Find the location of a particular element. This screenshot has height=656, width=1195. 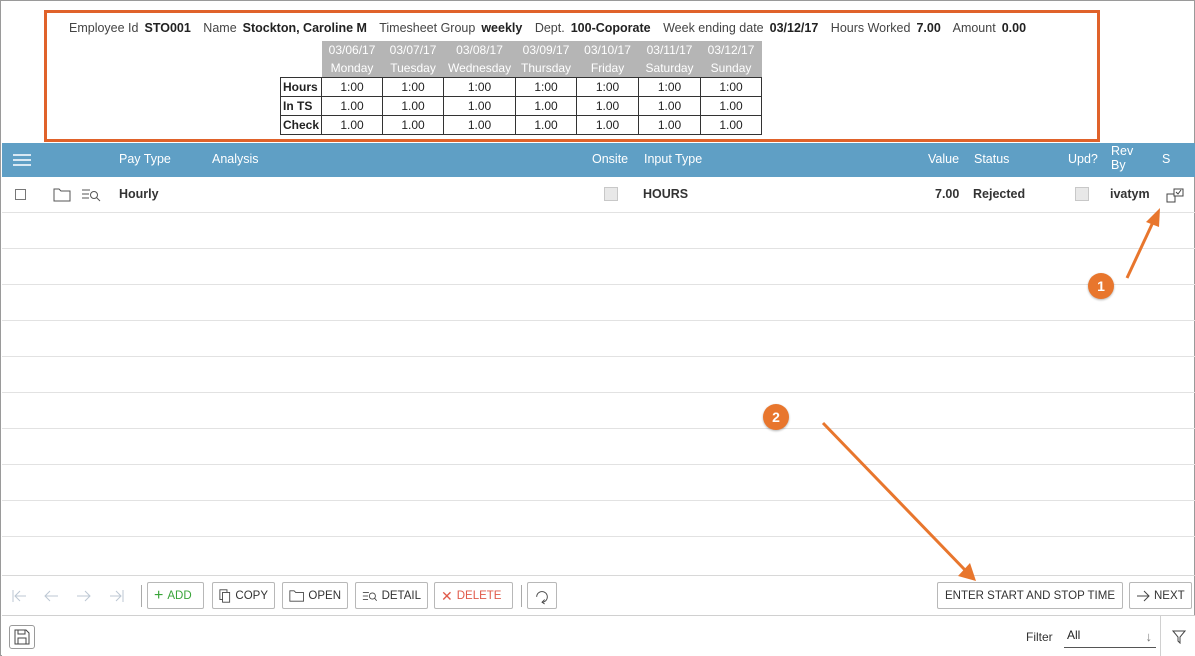

day-header: Wednesday is located at coordinates (479, 68).